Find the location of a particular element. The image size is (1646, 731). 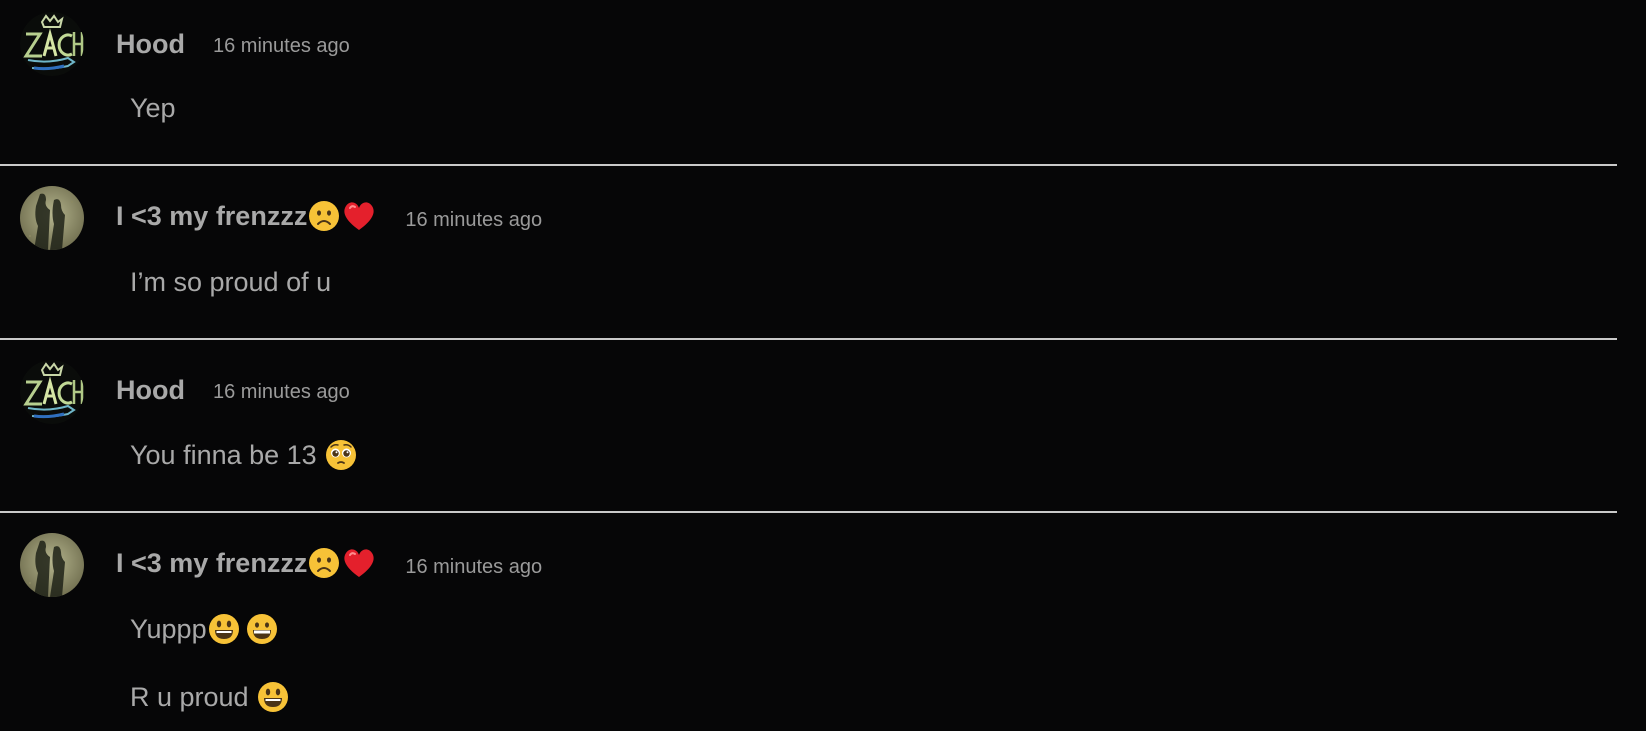

message-body: Yuppp is located at coordinates (168, 629).